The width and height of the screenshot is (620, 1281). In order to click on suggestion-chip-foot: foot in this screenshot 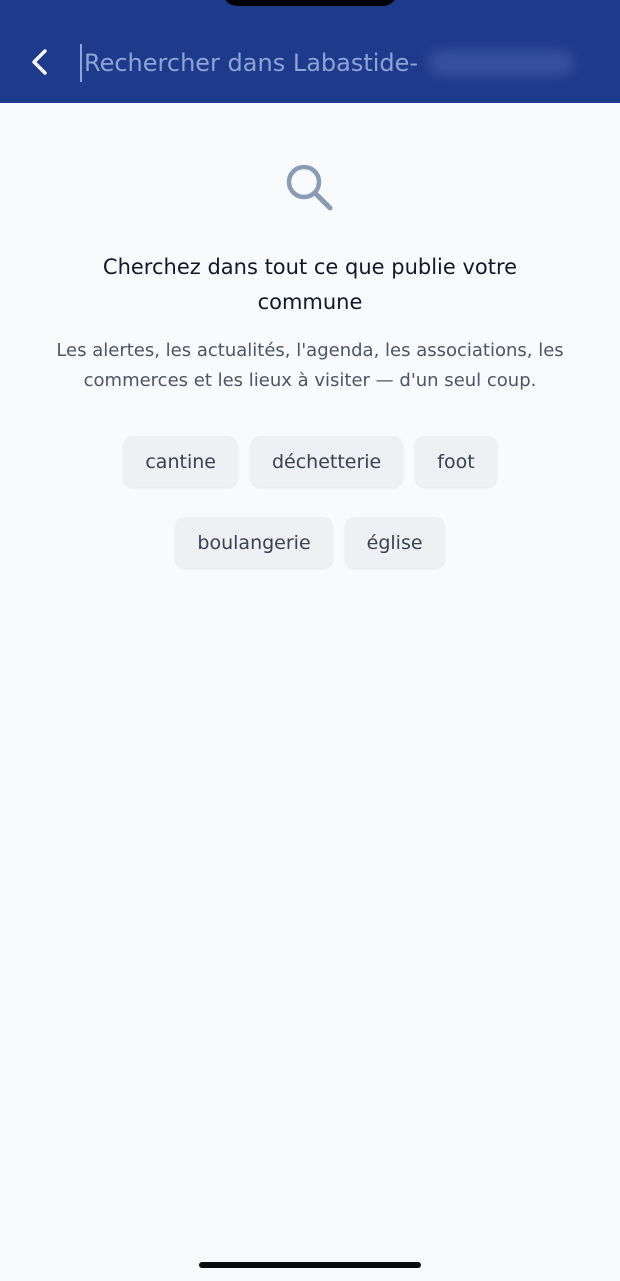, I will do `click(456, 461)`.